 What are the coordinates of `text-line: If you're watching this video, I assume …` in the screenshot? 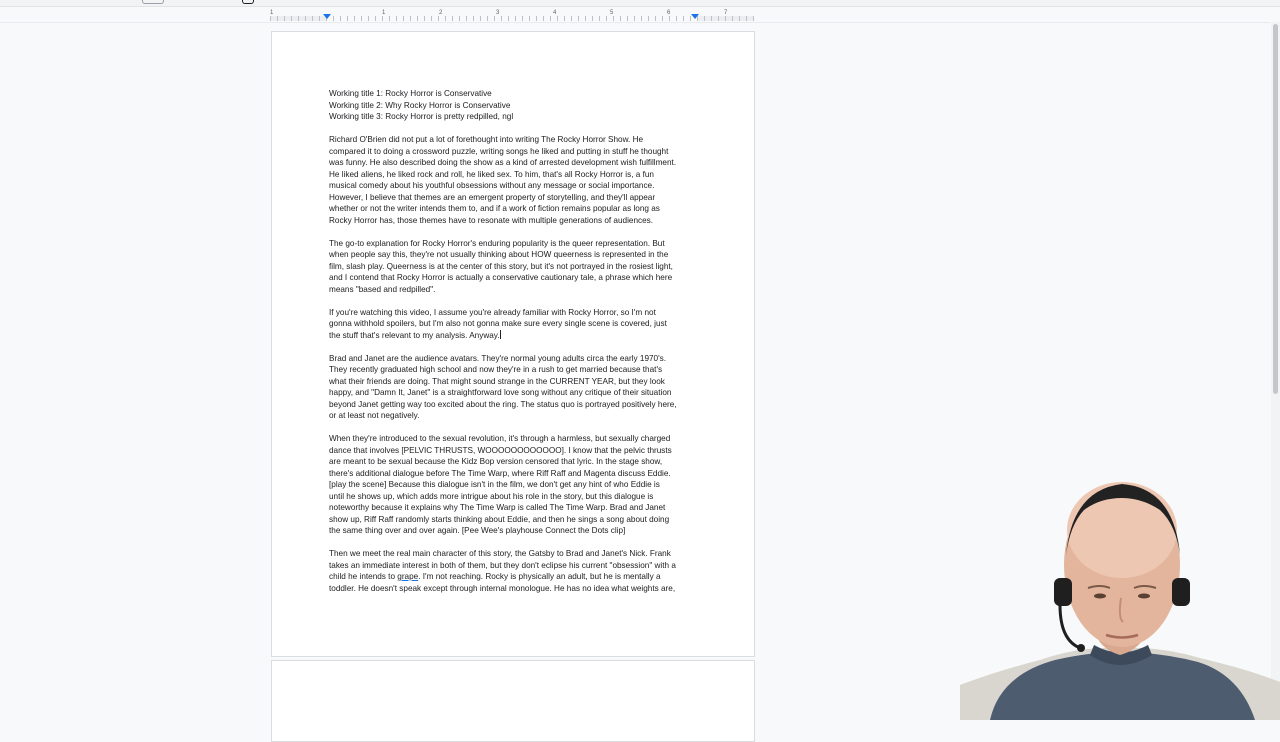 It's located at (492, 312).